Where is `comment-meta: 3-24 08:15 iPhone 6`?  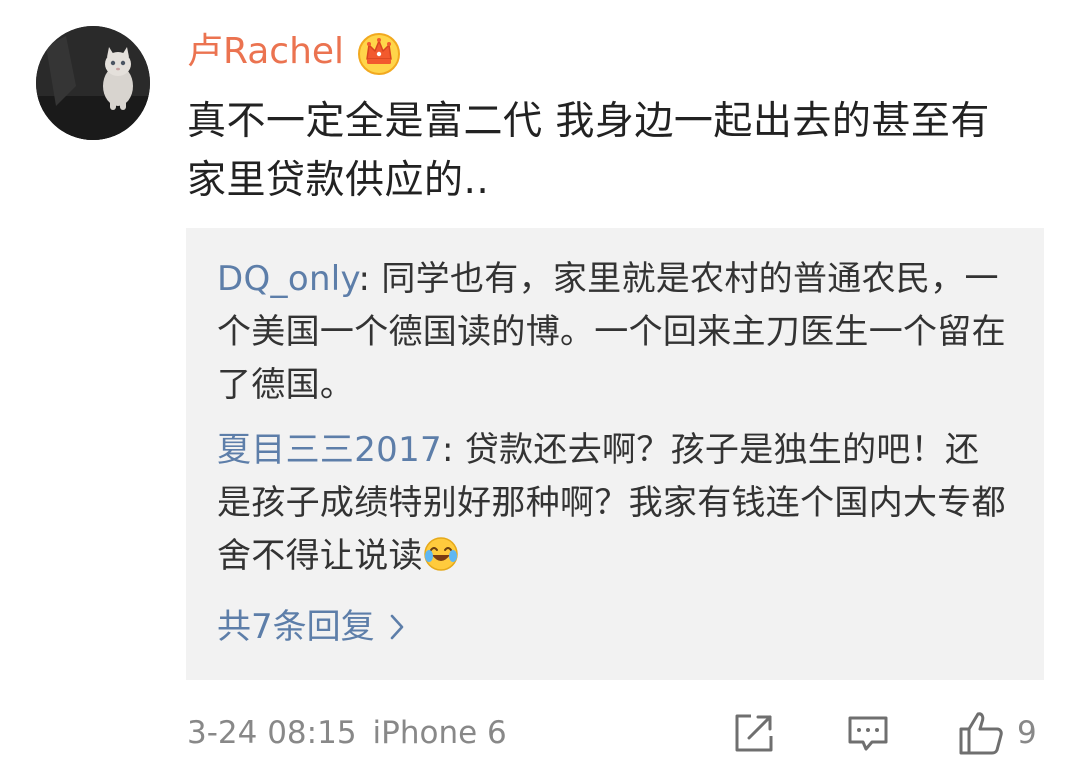
comment-meta: 3-24 08:15 iPhone 6 is located at coordinates (347, 733).